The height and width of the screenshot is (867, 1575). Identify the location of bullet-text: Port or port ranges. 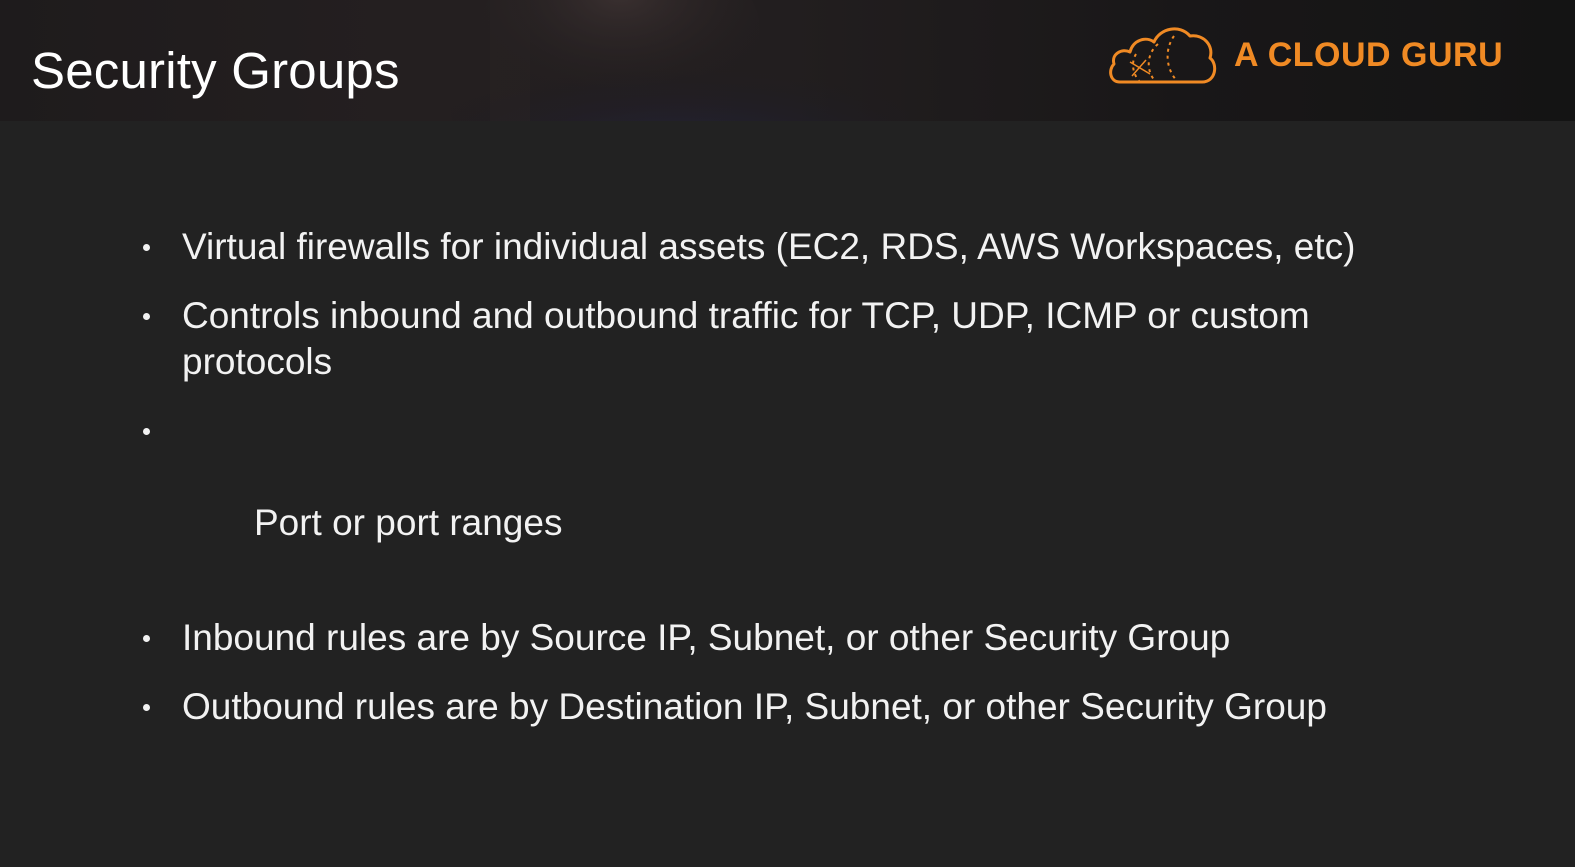
(403, 522).